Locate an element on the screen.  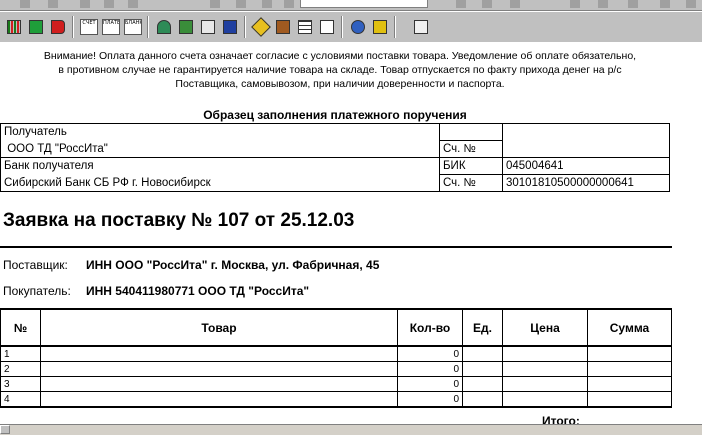
form-icon: БЛАНК is located at coordinates (133, 27).